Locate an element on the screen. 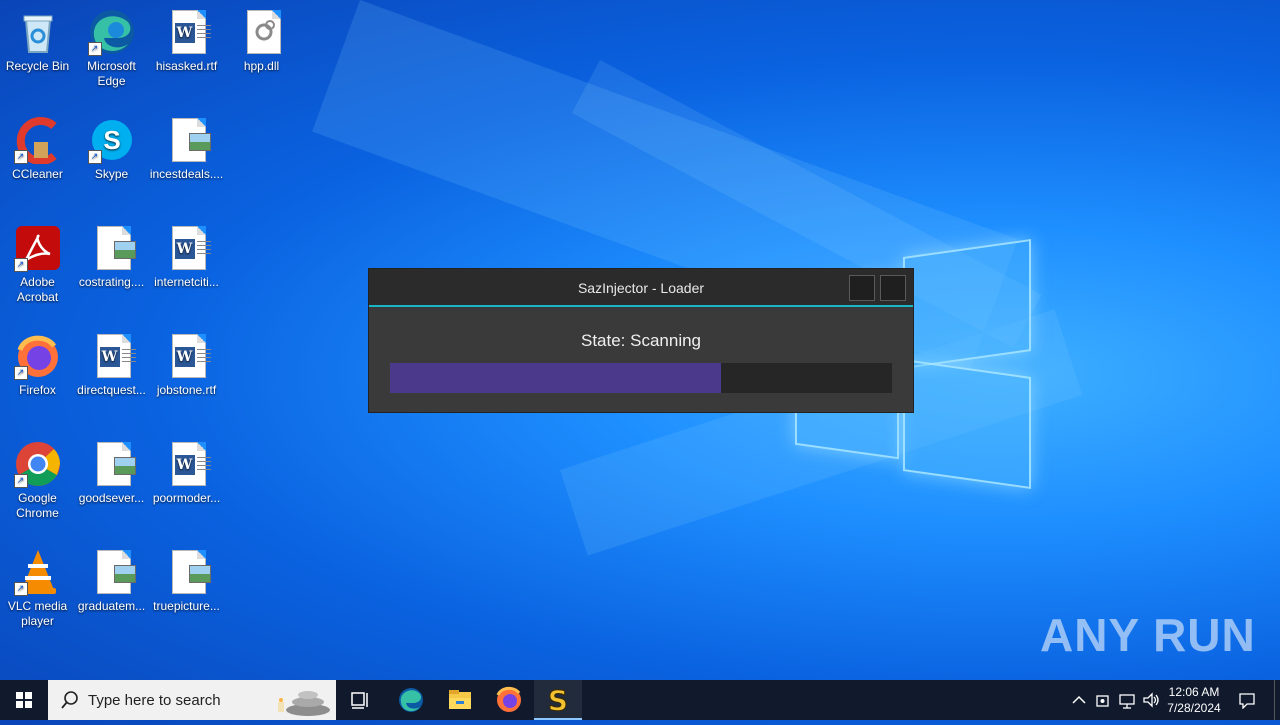 Image resolution: width=1280 pixels, height=725 pixels. task-view-button is located at coordinates (360, 700).